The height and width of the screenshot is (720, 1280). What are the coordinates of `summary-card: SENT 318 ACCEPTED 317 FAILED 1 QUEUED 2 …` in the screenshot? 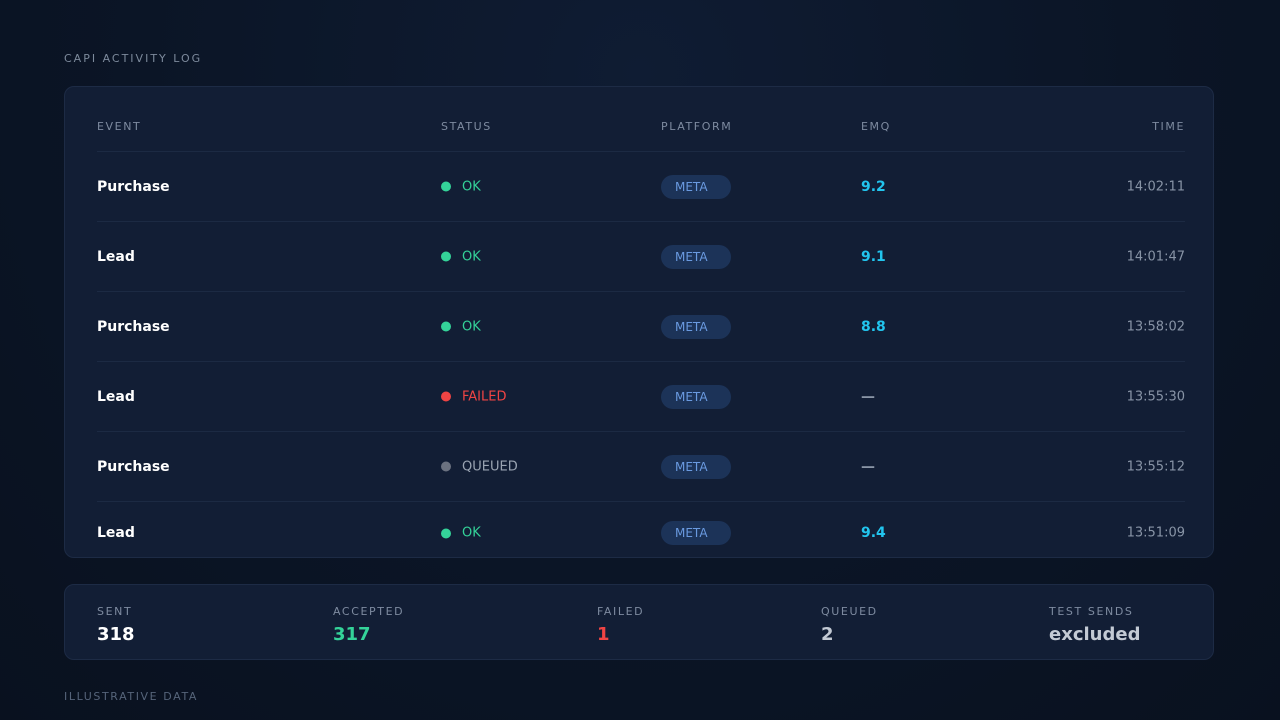 It's located at (639, 622).